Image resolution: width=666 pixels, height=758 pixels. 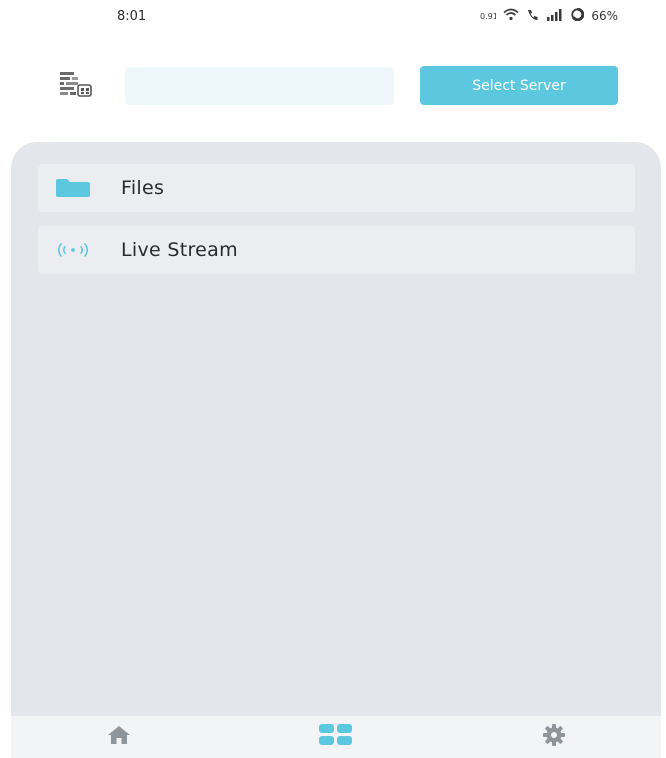 I want to click on menu-item-files: Files, so click(x=336, y=188).